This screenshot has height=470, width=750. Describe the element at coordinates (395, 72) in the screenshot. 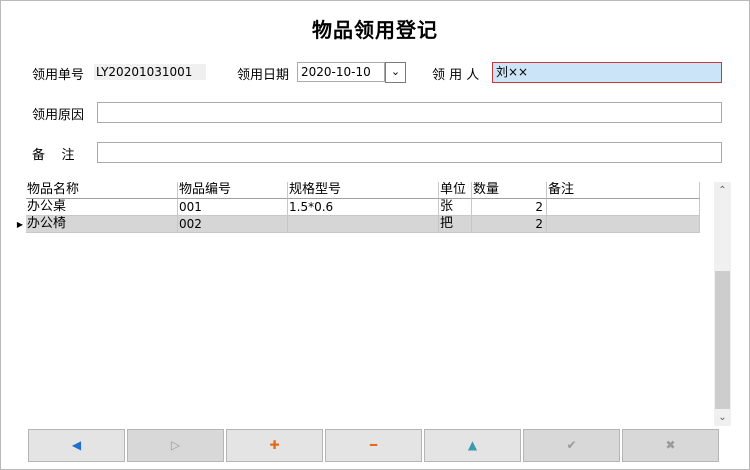

I see `date-dropdown-button: ⌄` at that location.